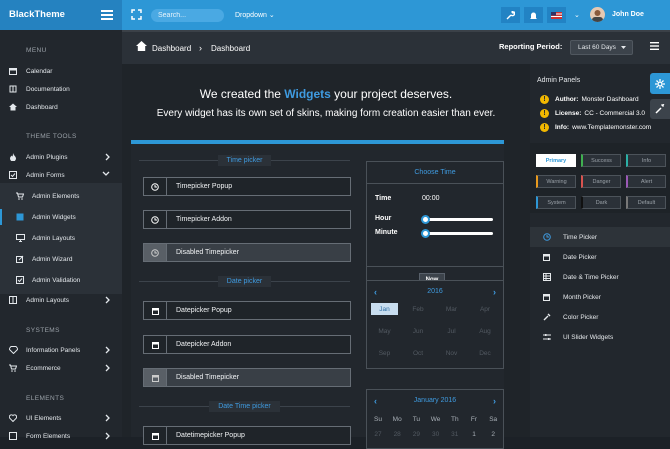 The width and height of the screenshot is (670, 449). I want to click on sidebar-item-admin-wizard: Admin Wizard, so click(61, 259).